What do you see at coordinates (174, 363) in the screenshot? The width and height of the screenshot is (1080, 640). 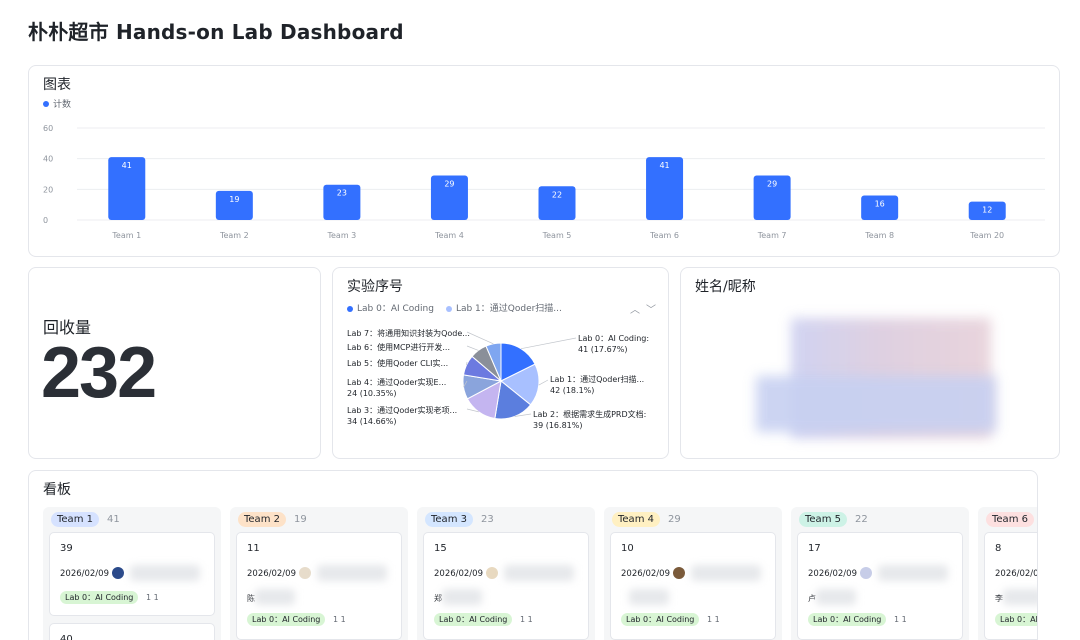 I see `metric-card: 回收量 232` at bounding box center [174, 363].